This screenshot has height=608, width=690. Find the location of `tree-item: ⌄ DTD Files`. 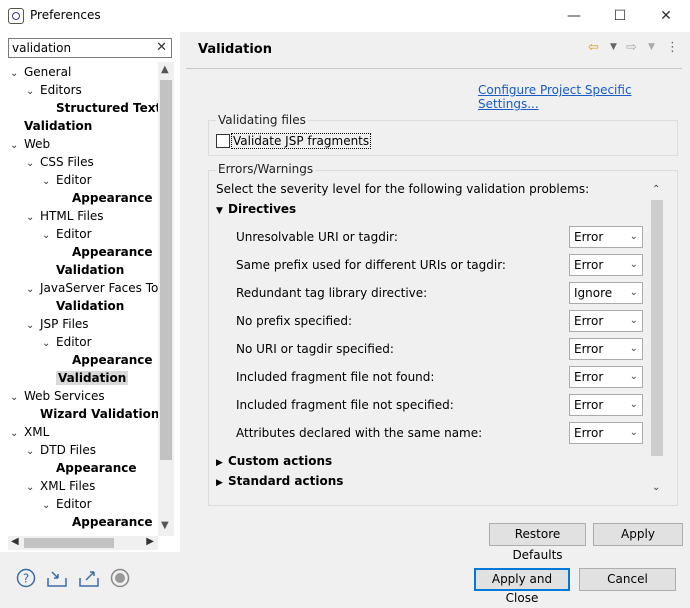

tree-item: ⌄ DTD Files is located at coordinates (61, 450).